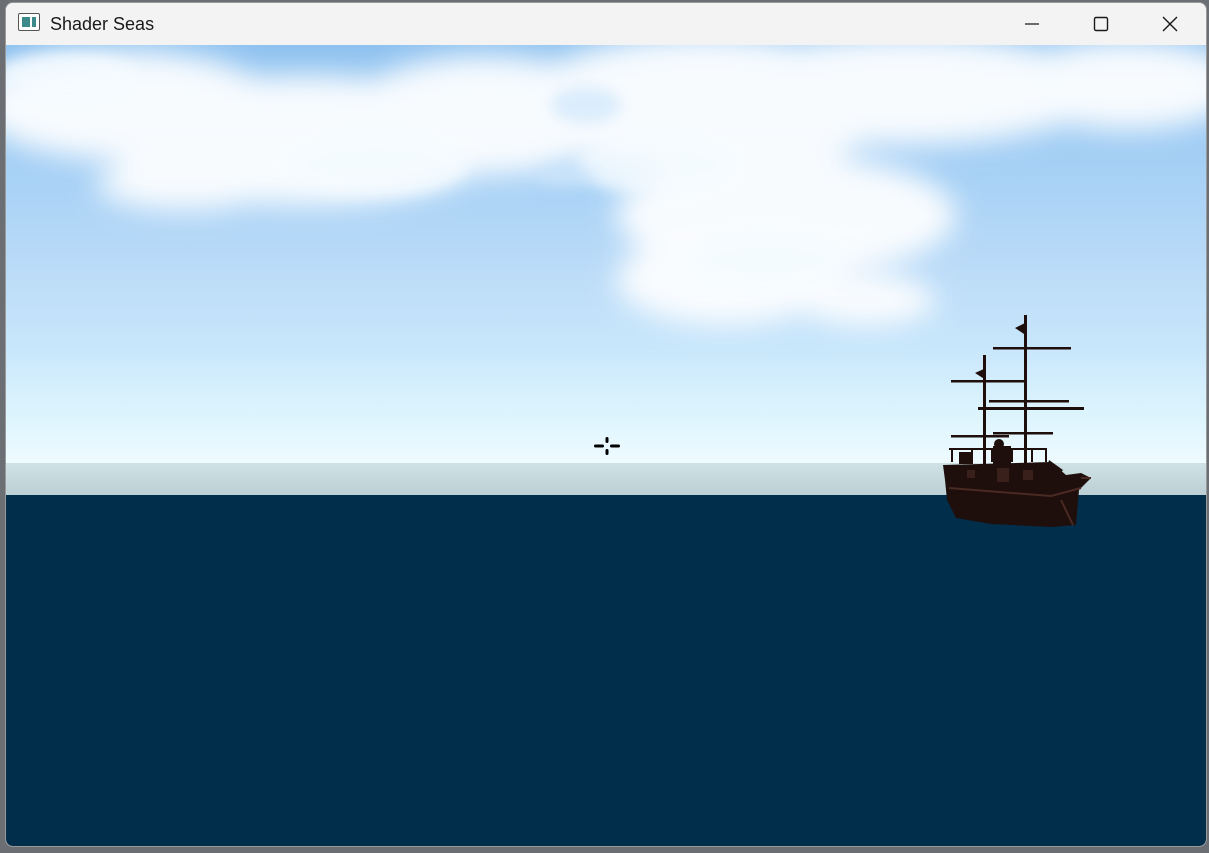 The width and height of the screenshot is (1209, 853). I want to click on close-icon, so click(1170, 24).